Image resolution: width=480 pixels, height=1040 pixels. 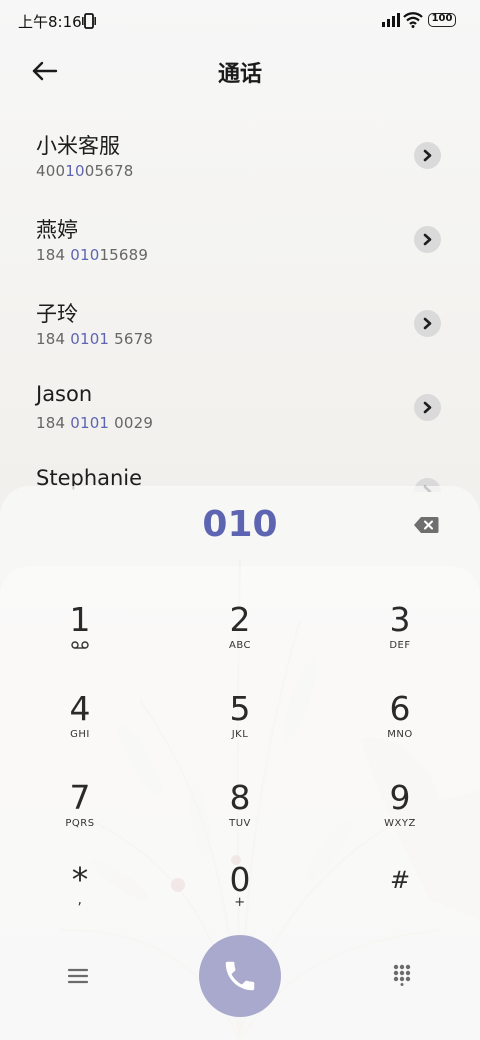 I want to click on contact-name: 小米客服, so click(x=78, y=146).